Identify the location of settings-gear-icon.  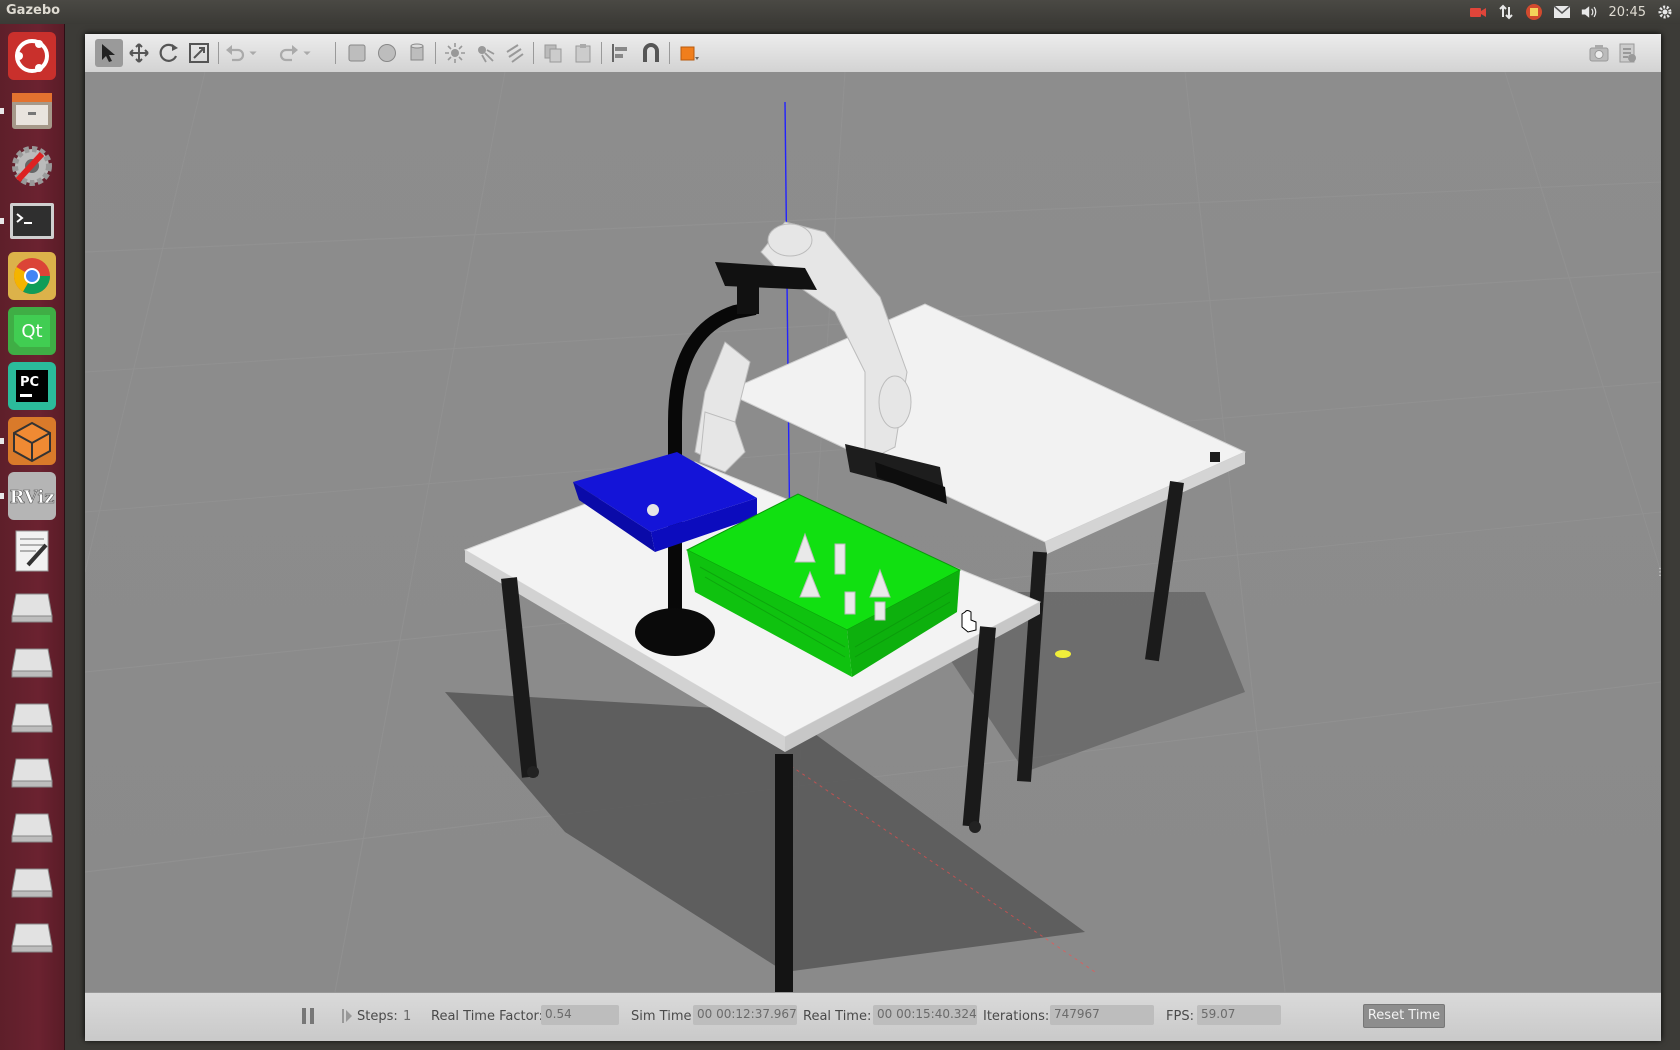
(1665, 12).